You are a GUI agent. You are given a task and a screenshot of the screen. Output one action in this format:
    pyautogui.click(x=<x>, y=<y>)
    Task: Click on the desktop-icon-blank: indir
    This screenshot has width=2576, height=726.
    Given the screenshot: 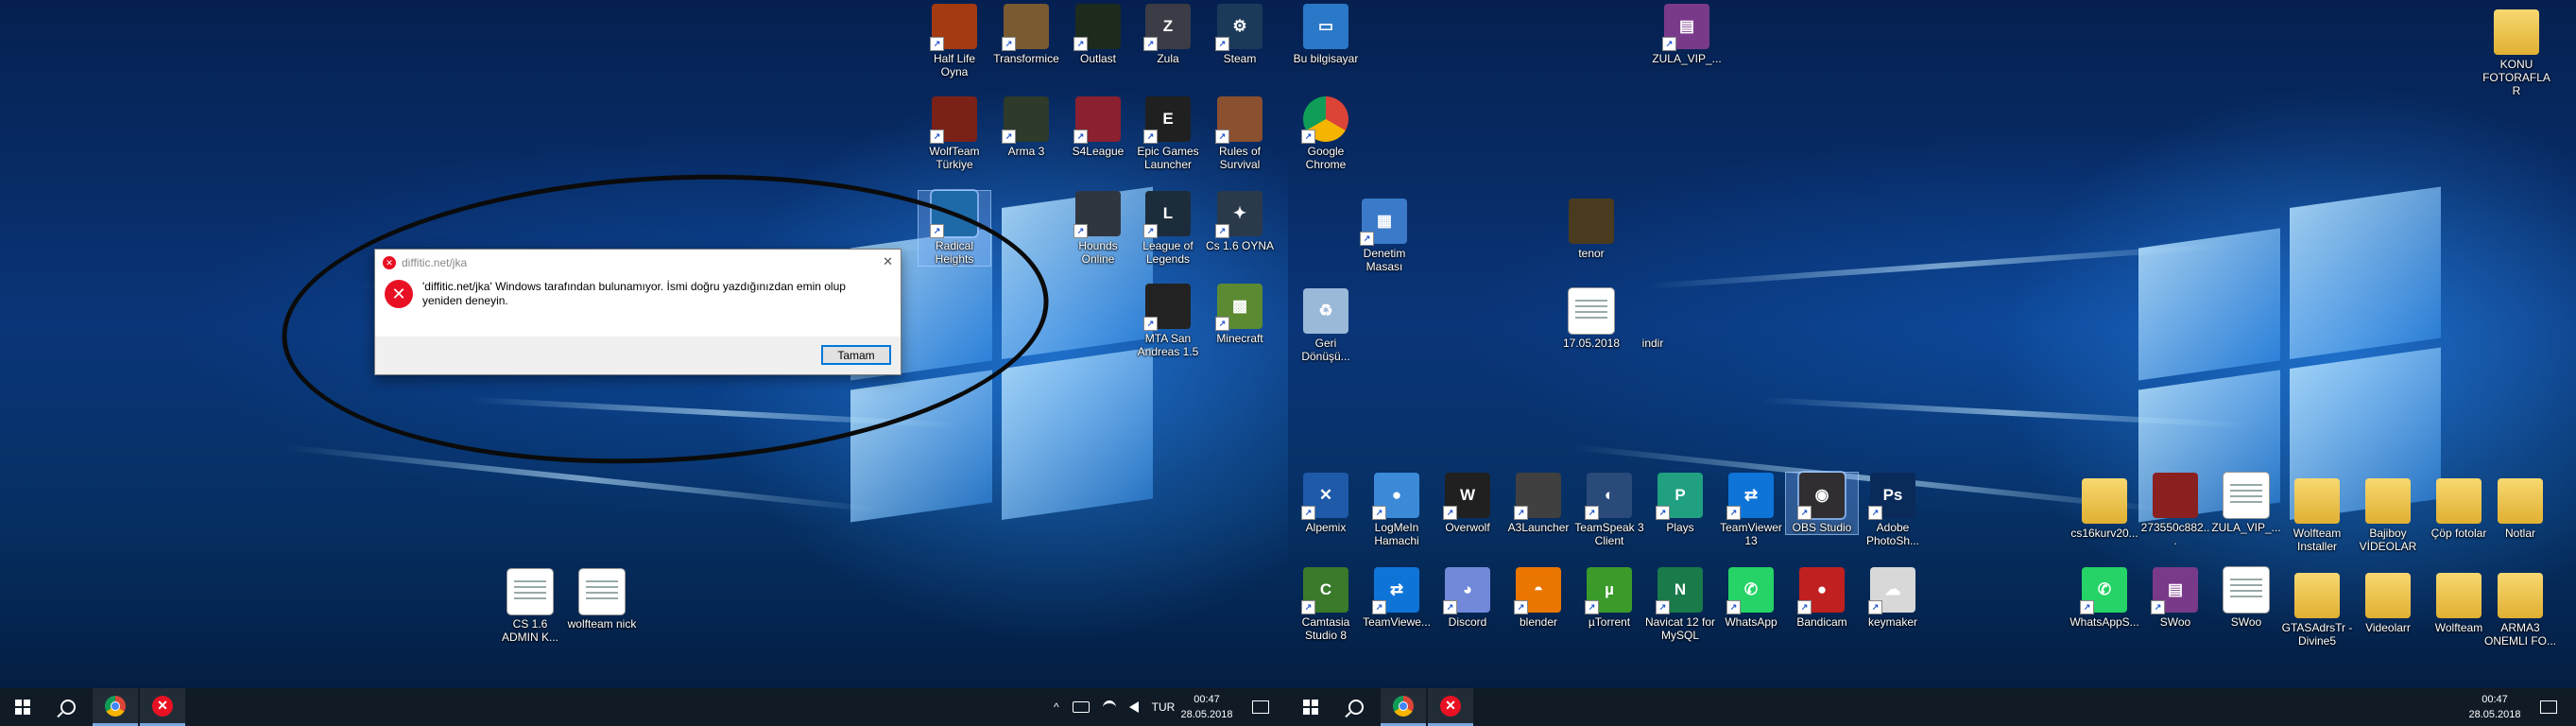 What is the action you would take?
    pyautogui.click(x=1653, y=319)
    